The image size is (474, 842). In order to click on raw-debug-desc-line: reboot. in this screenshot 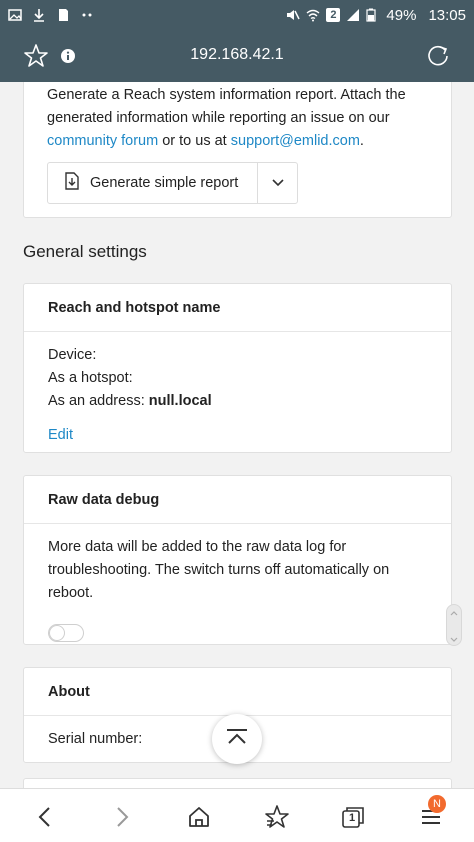, I will do `click(71, 593)`.